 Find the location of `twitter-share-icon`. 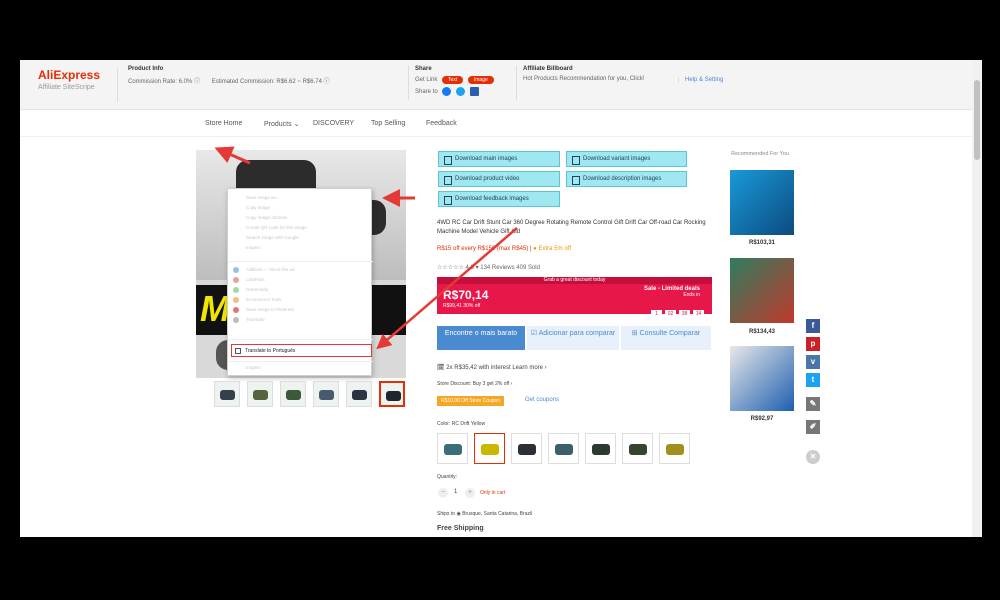

twitter-share-icon is located at coordinates (461, 91).